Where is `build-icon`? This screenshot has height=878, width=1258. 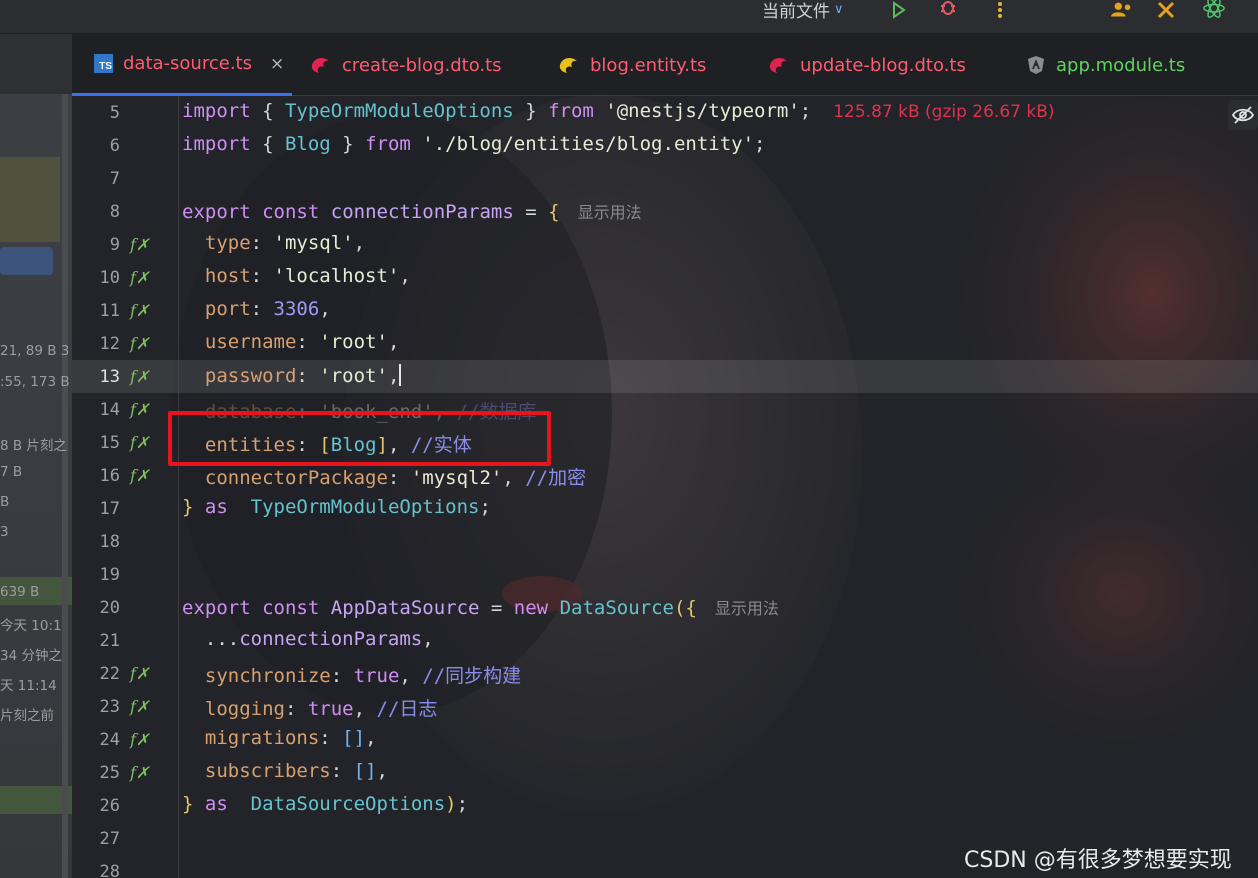
build-icon is located at coordinates (1168, 10).